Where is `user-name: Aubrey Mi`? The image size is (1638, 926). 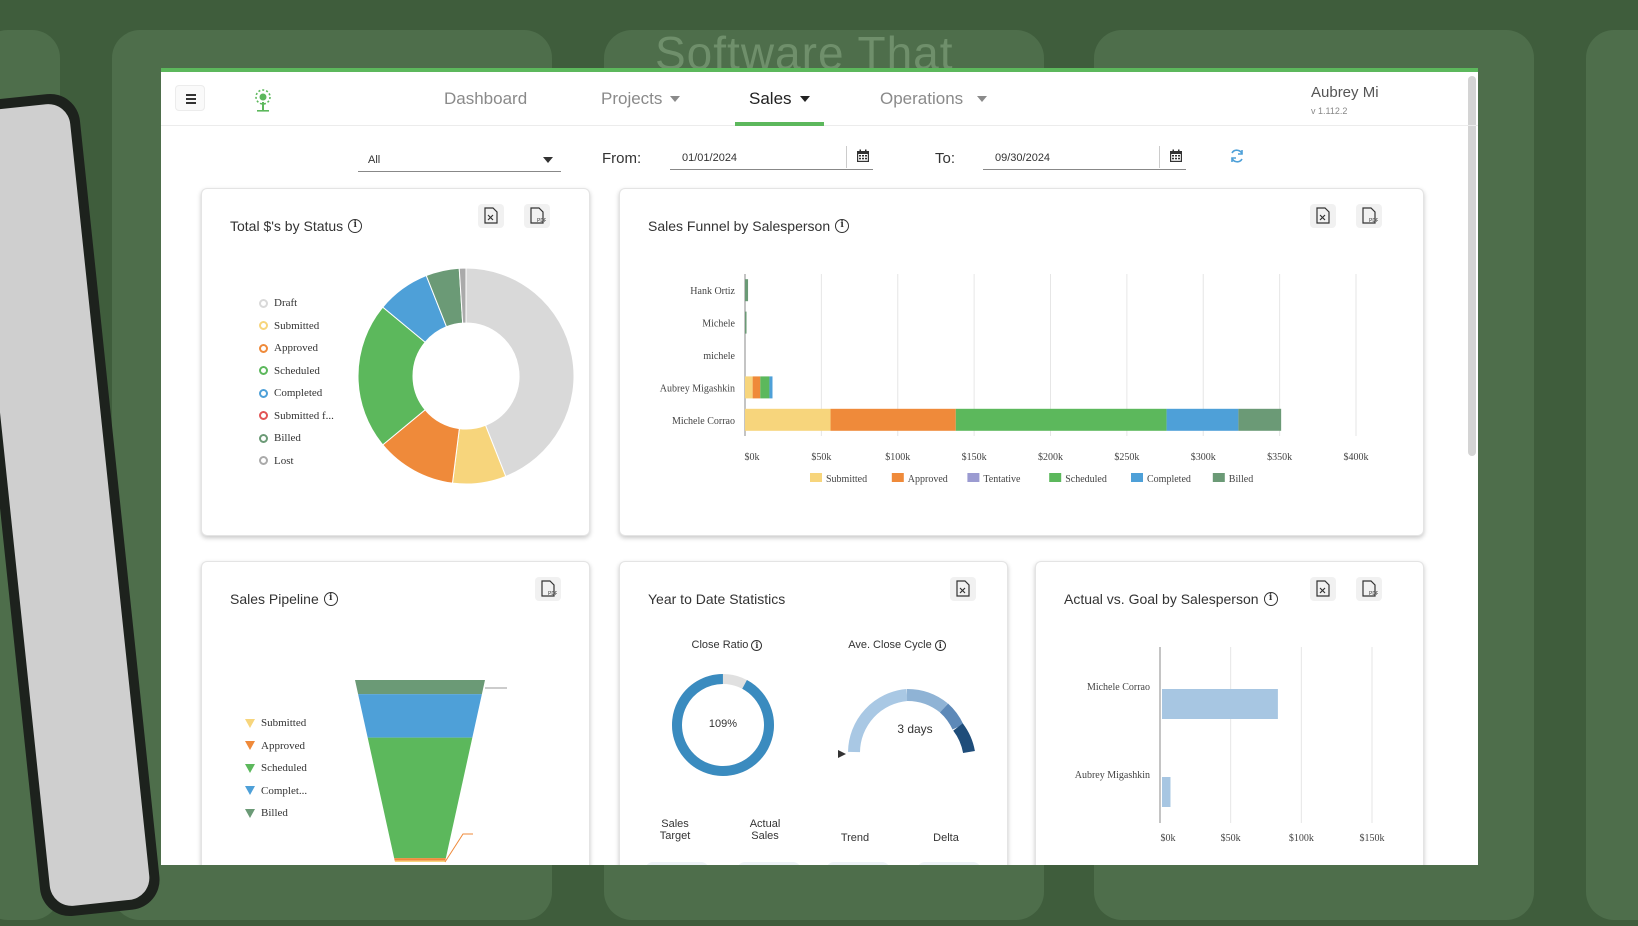
user-name: Aubrey Mi is located at coordinates (1345, 92).